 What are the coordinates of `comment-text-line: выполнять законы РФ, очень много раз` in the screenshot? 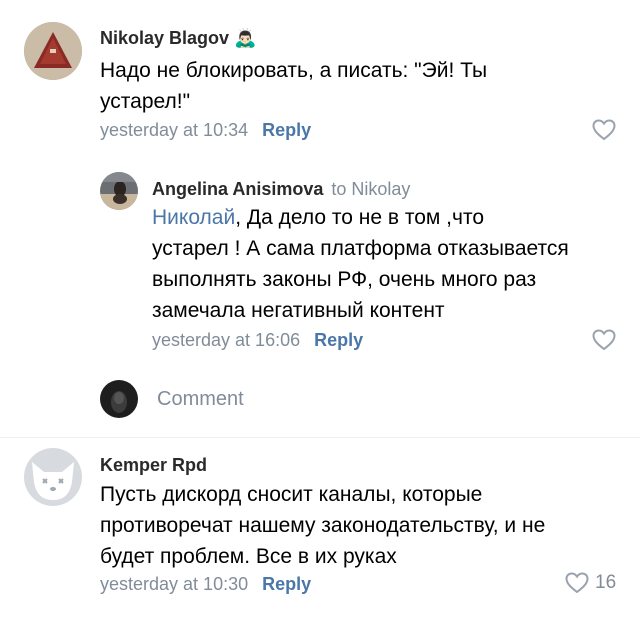 It's located at (344, 279).